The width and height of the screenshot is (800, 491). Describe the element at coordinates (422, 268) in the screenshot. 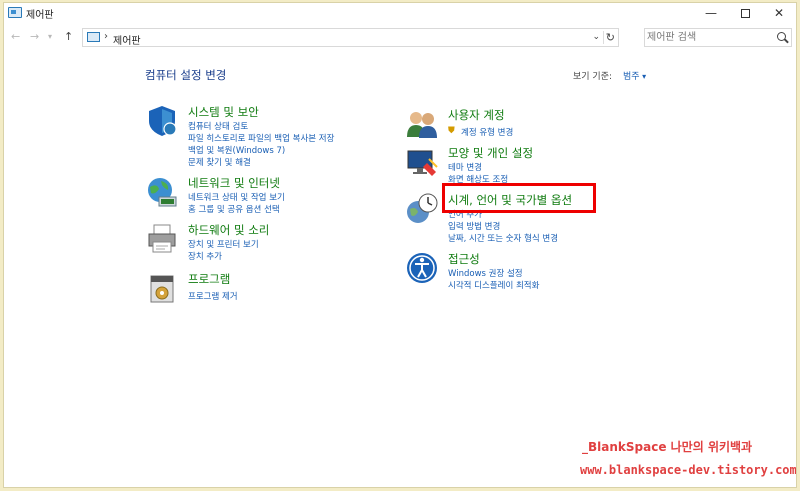

I see `accessibility-icon` at that location.